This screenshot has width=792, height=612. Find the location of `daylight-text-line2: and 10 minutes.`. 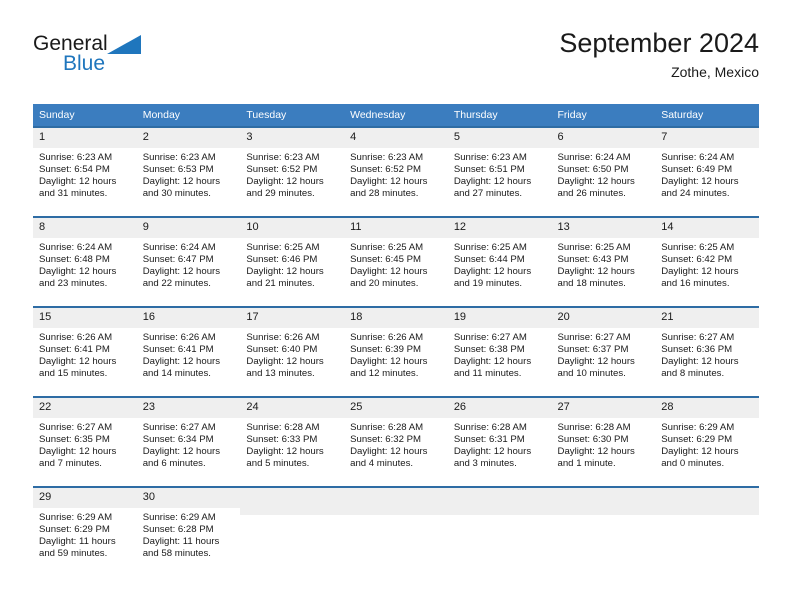

daylight-text-line2: and 10 minutes. is located at coordinates (591, 374).